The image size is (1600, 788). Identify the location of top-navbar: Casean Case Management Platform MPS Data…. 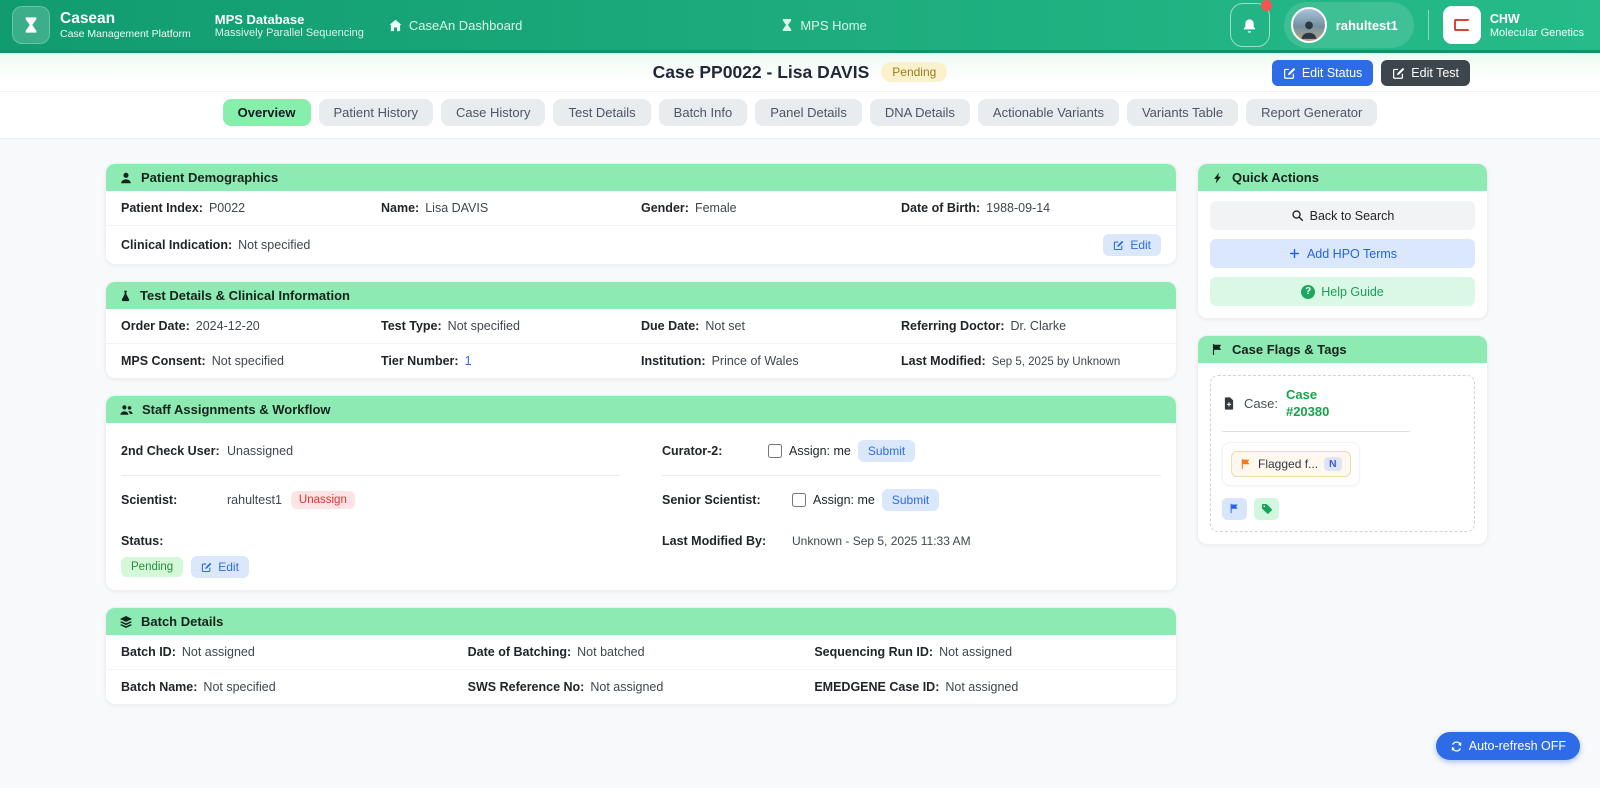
(800, 26).